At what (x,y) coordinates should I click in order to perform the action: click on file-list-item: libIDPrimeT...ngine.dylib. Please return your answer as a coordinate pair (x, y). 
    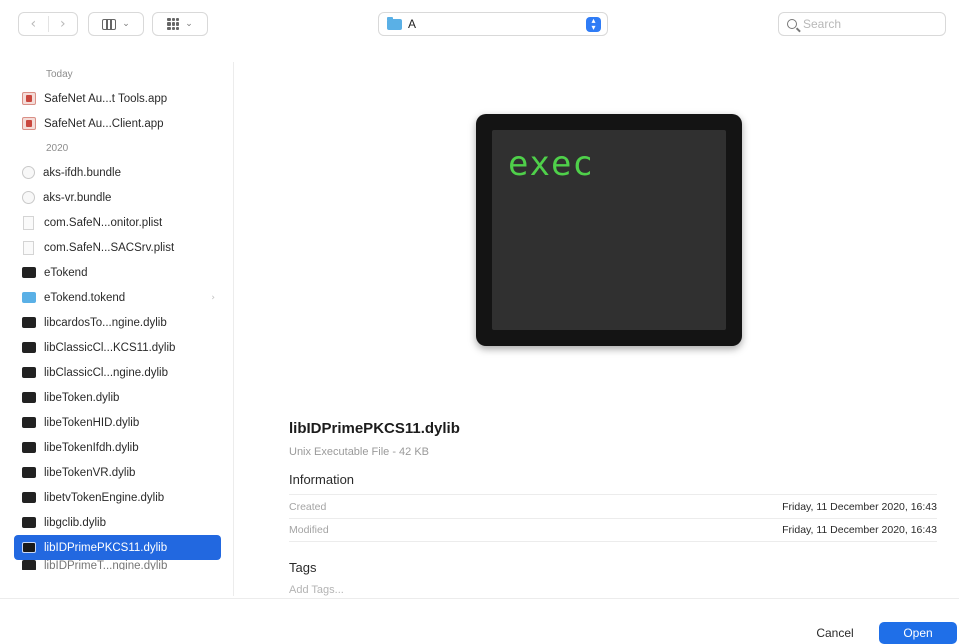
    Looking at the image, I should click on (116, 565).